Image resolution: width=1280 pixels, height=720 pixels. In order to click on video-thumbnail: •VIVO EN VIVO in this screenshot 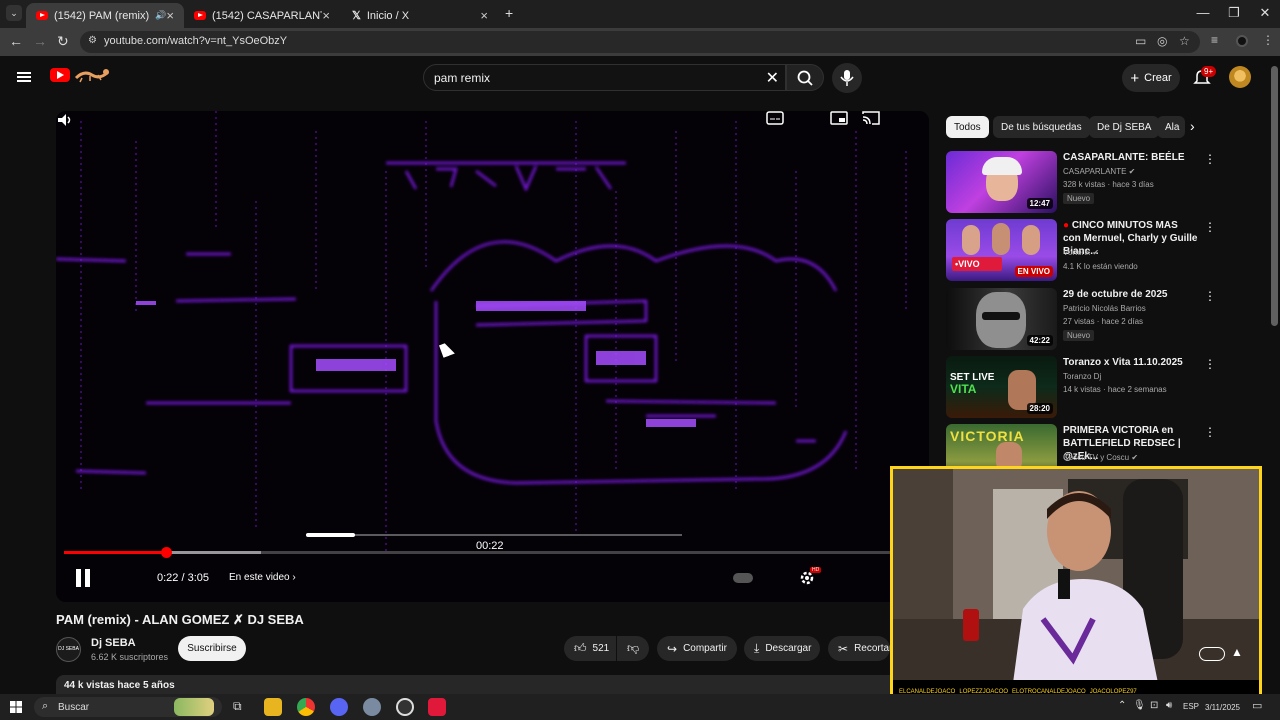, I will do `click(1001, 250)`.